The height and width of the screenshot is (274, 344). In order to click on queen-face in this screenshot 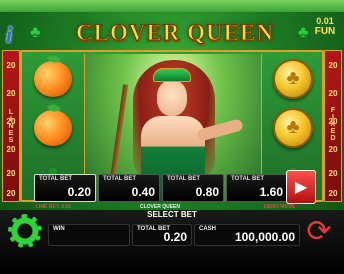, I will do `click(172, 98)`.